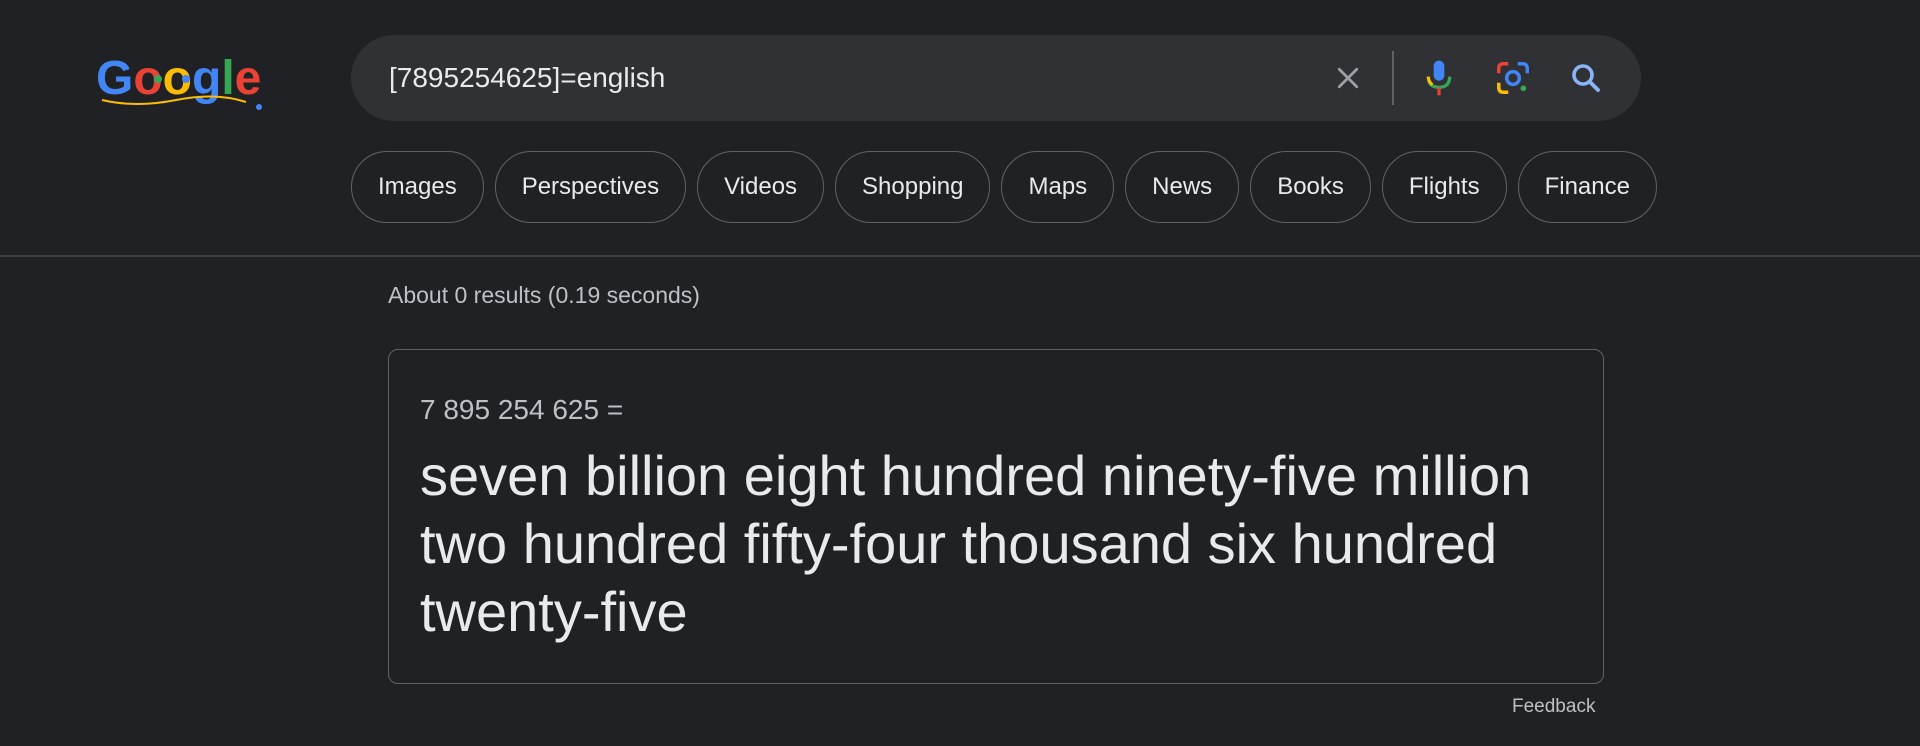 This screenshot has height=746, width=1920. I want to click on tab-perspectives: Perspectives, so click(590, 187).